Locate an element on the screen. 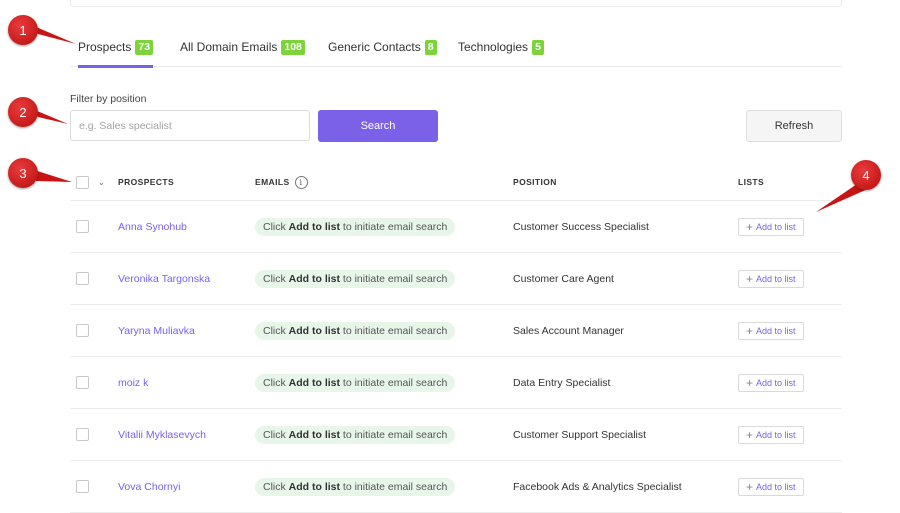 The width and height of the screenshot is (900, 513). annotation-marker-1: 1 is located at coordinates (23, 30).